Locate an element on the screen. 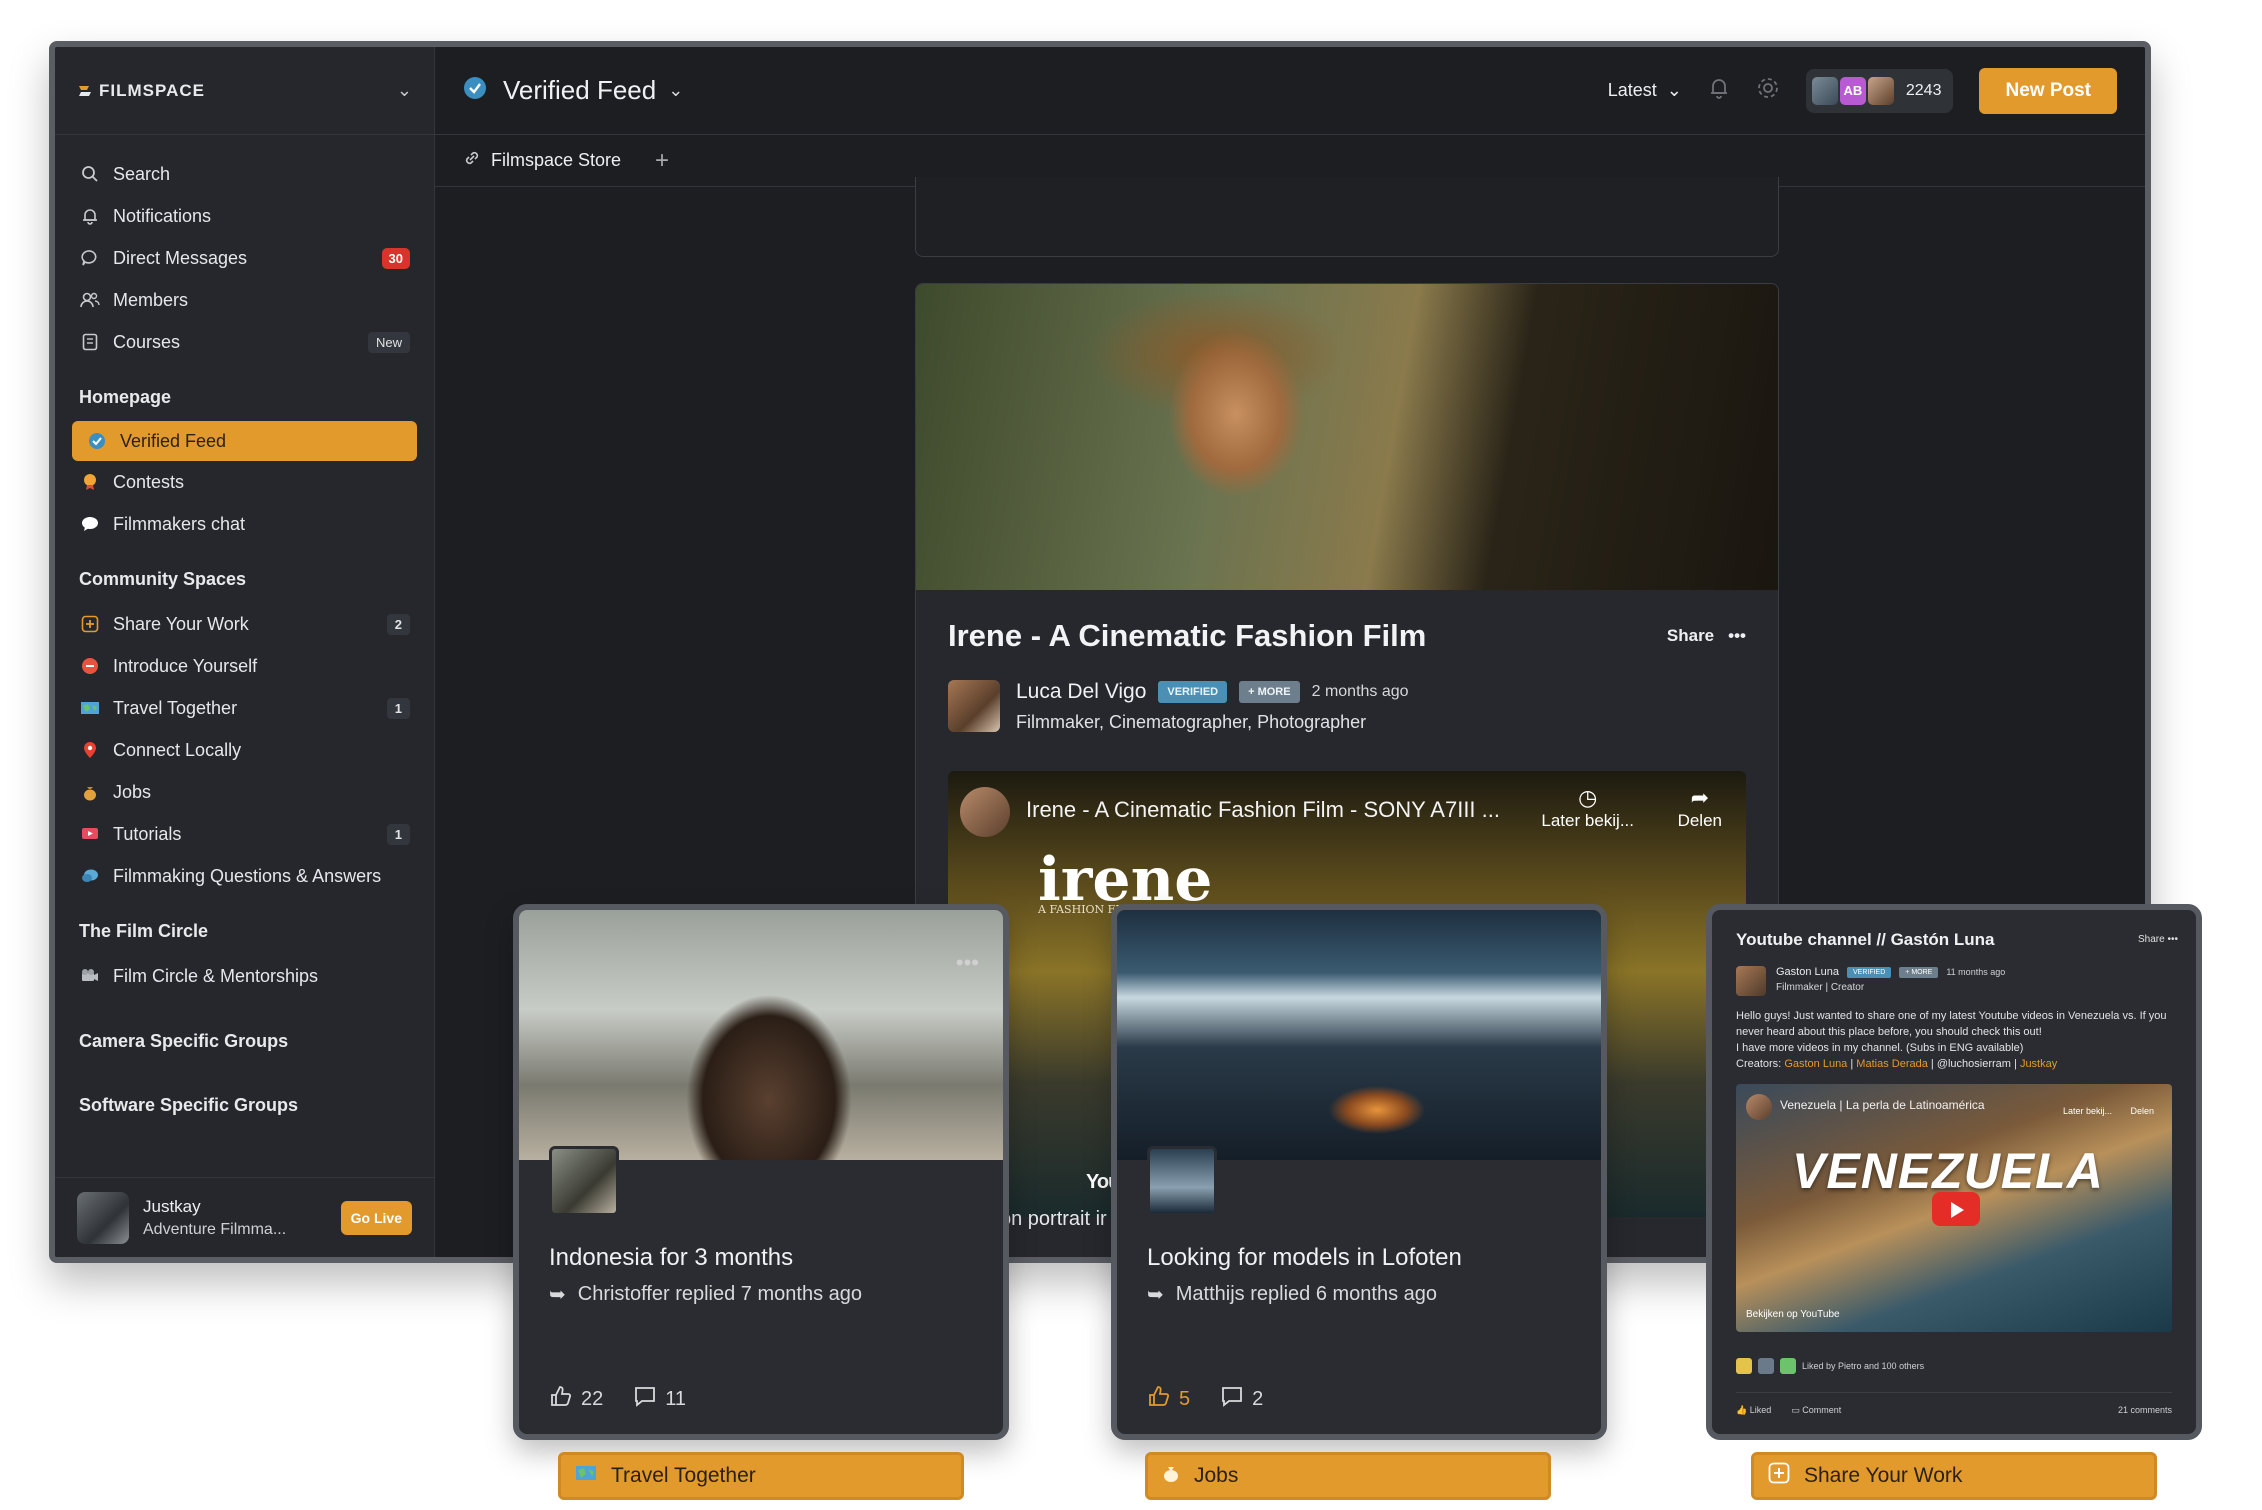 The width and height of the screenshot is (2262, 1510). sidebar-item-members: Members is located at coordinates (244, 300).